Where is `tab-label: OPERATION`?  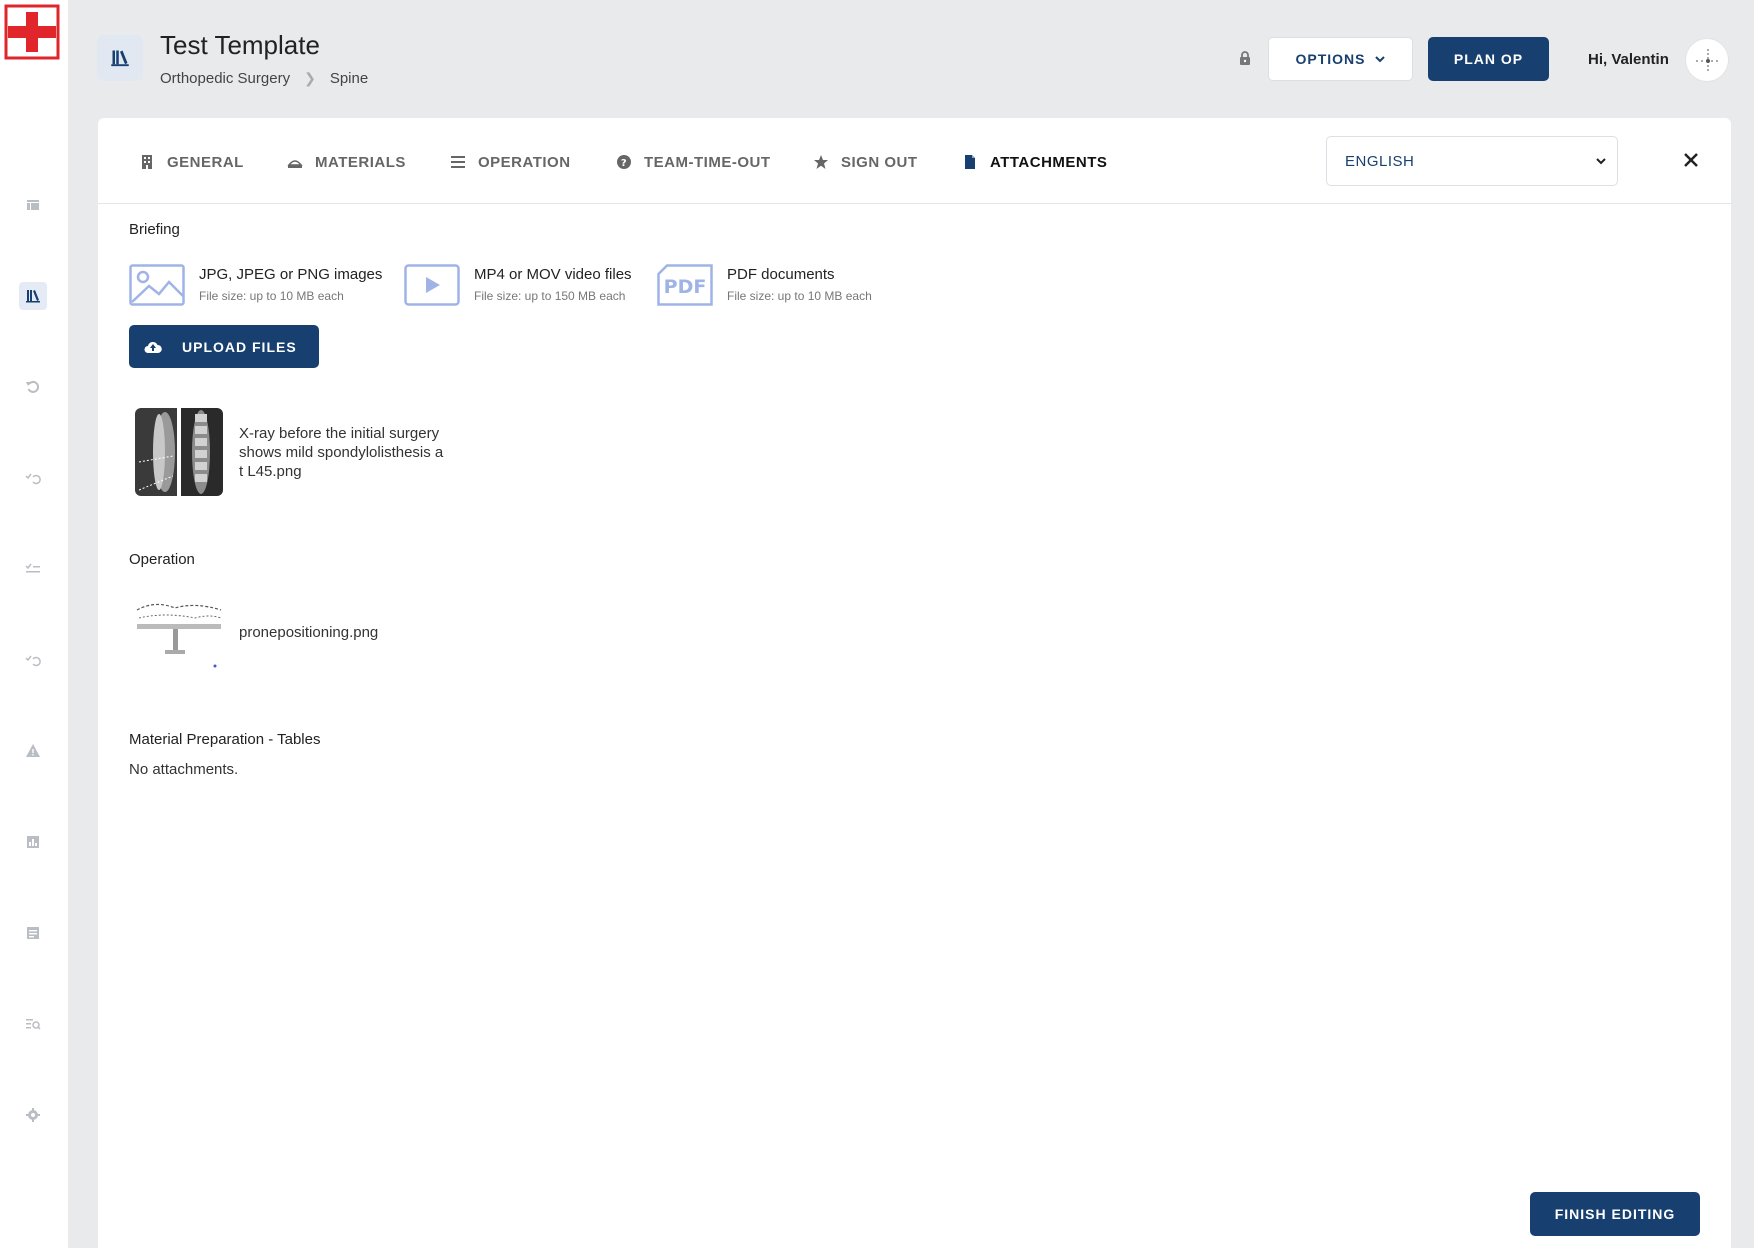 tab-label: OPERATION is located at coordinates (524, 162).